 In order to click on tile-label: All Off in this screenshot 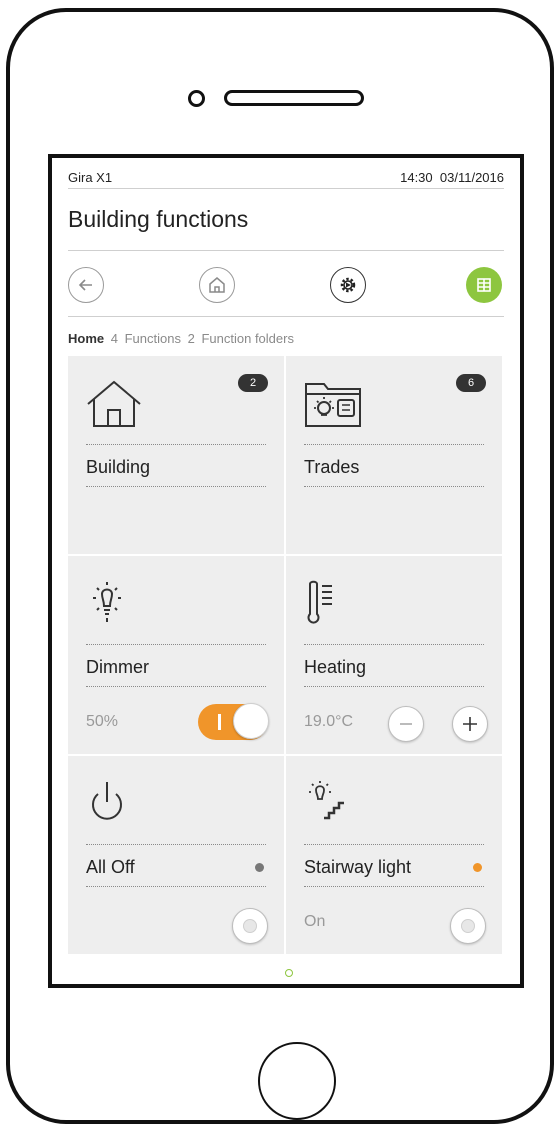, I will do `click(110, 867)`.